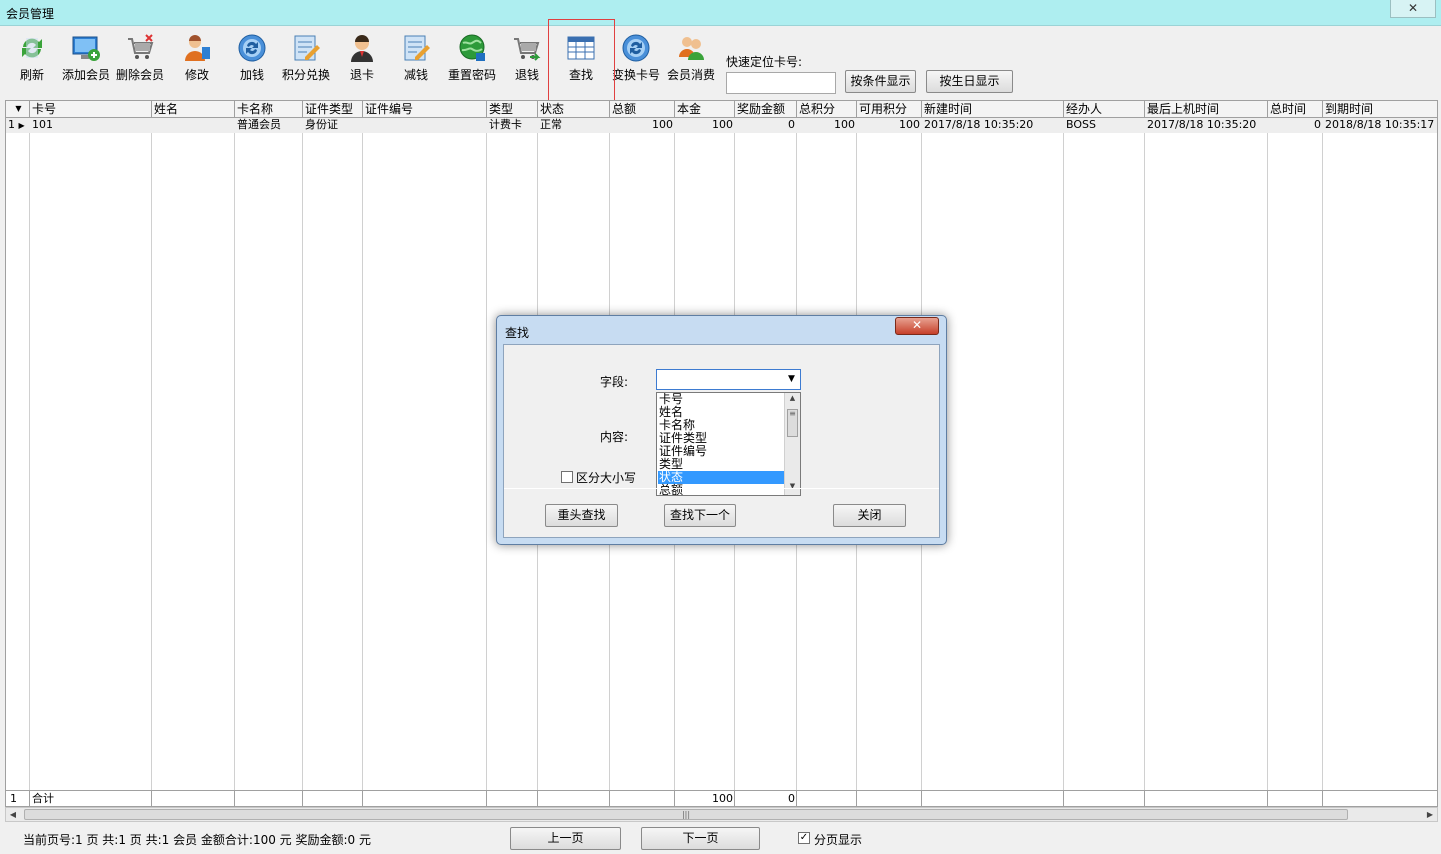 The image size is (1441, 854). I want to click on options-scroll-thumb: ≡, so click(792, 423).